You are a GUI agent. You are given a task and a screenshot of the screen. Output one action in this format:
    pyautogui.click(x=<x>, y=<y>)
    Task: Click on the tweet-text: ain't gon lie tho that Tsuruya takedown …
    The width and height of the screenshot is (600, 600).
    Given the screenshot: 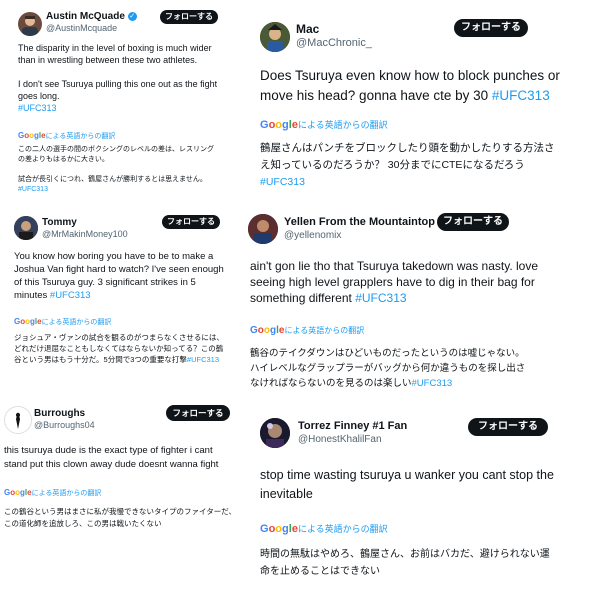 What is the action you would take?
    pyautogui.click(x=395, y=282)
    